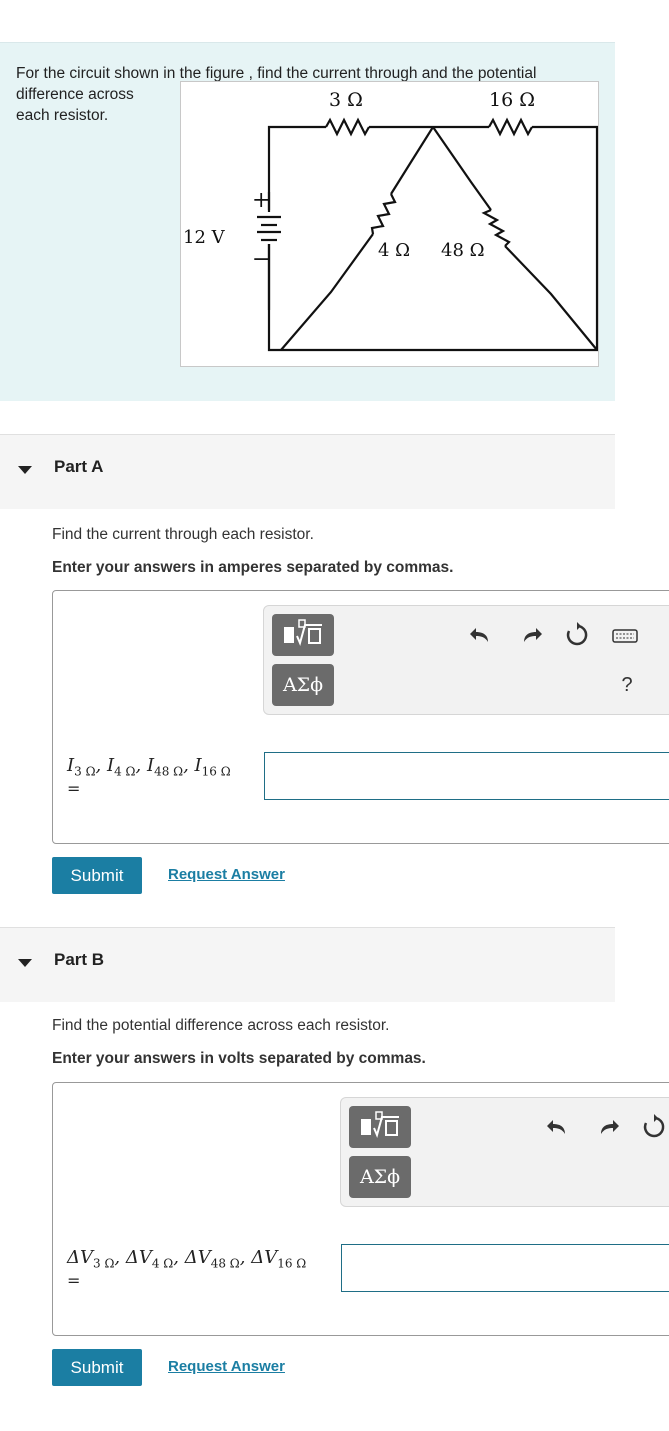  What do you see at coordinates (79, 959) in the screenshot?
I see `part-b-title: Part B` at bounding box center [79, 959].